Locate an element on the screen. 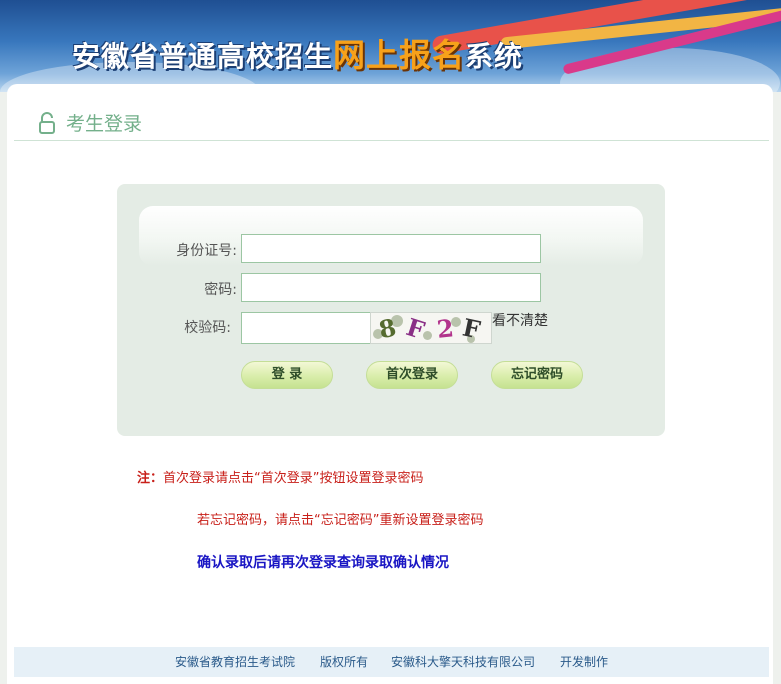 The image size is (781, 684). section-header: 考生登录 is located at coordinates (391, 126).